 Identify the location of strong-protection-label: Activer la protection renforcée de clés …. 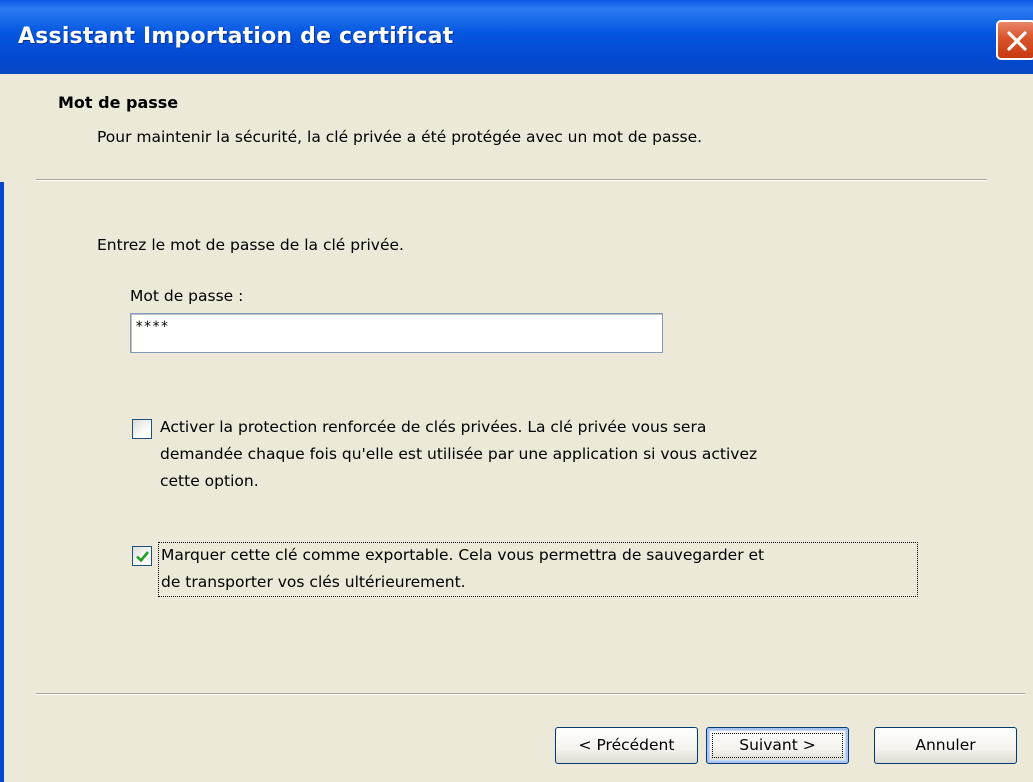
(458, 454).